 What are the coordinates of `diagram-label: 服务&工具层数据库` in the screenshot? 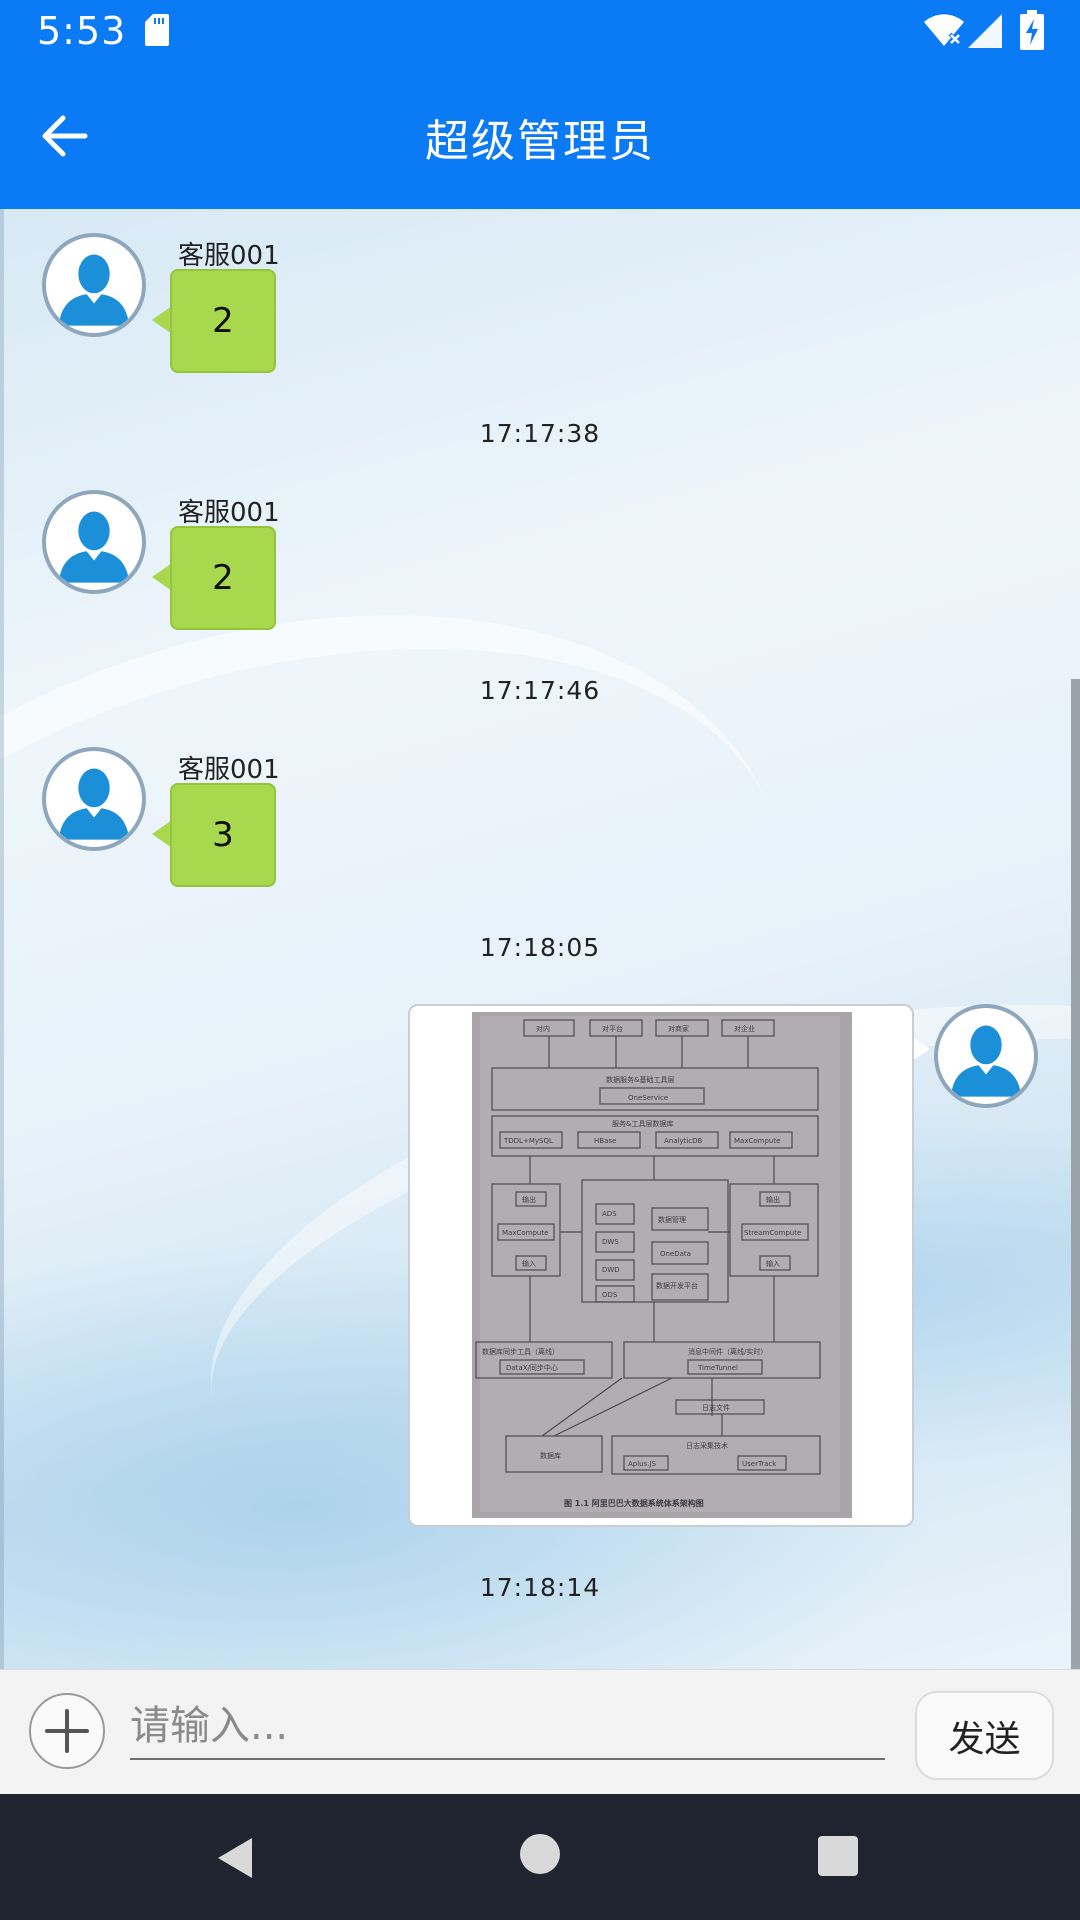 It's located at (642, 1123).